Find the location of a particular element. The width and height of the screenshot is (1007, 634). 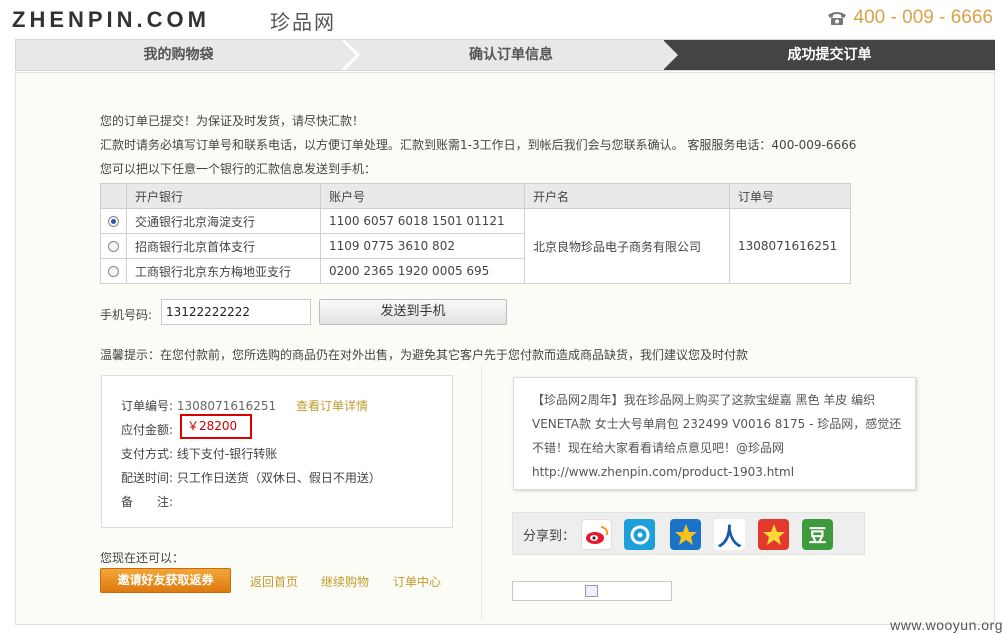

invite-friends-button: 邀请好友获取返券 is located at coordinates (165, 580).